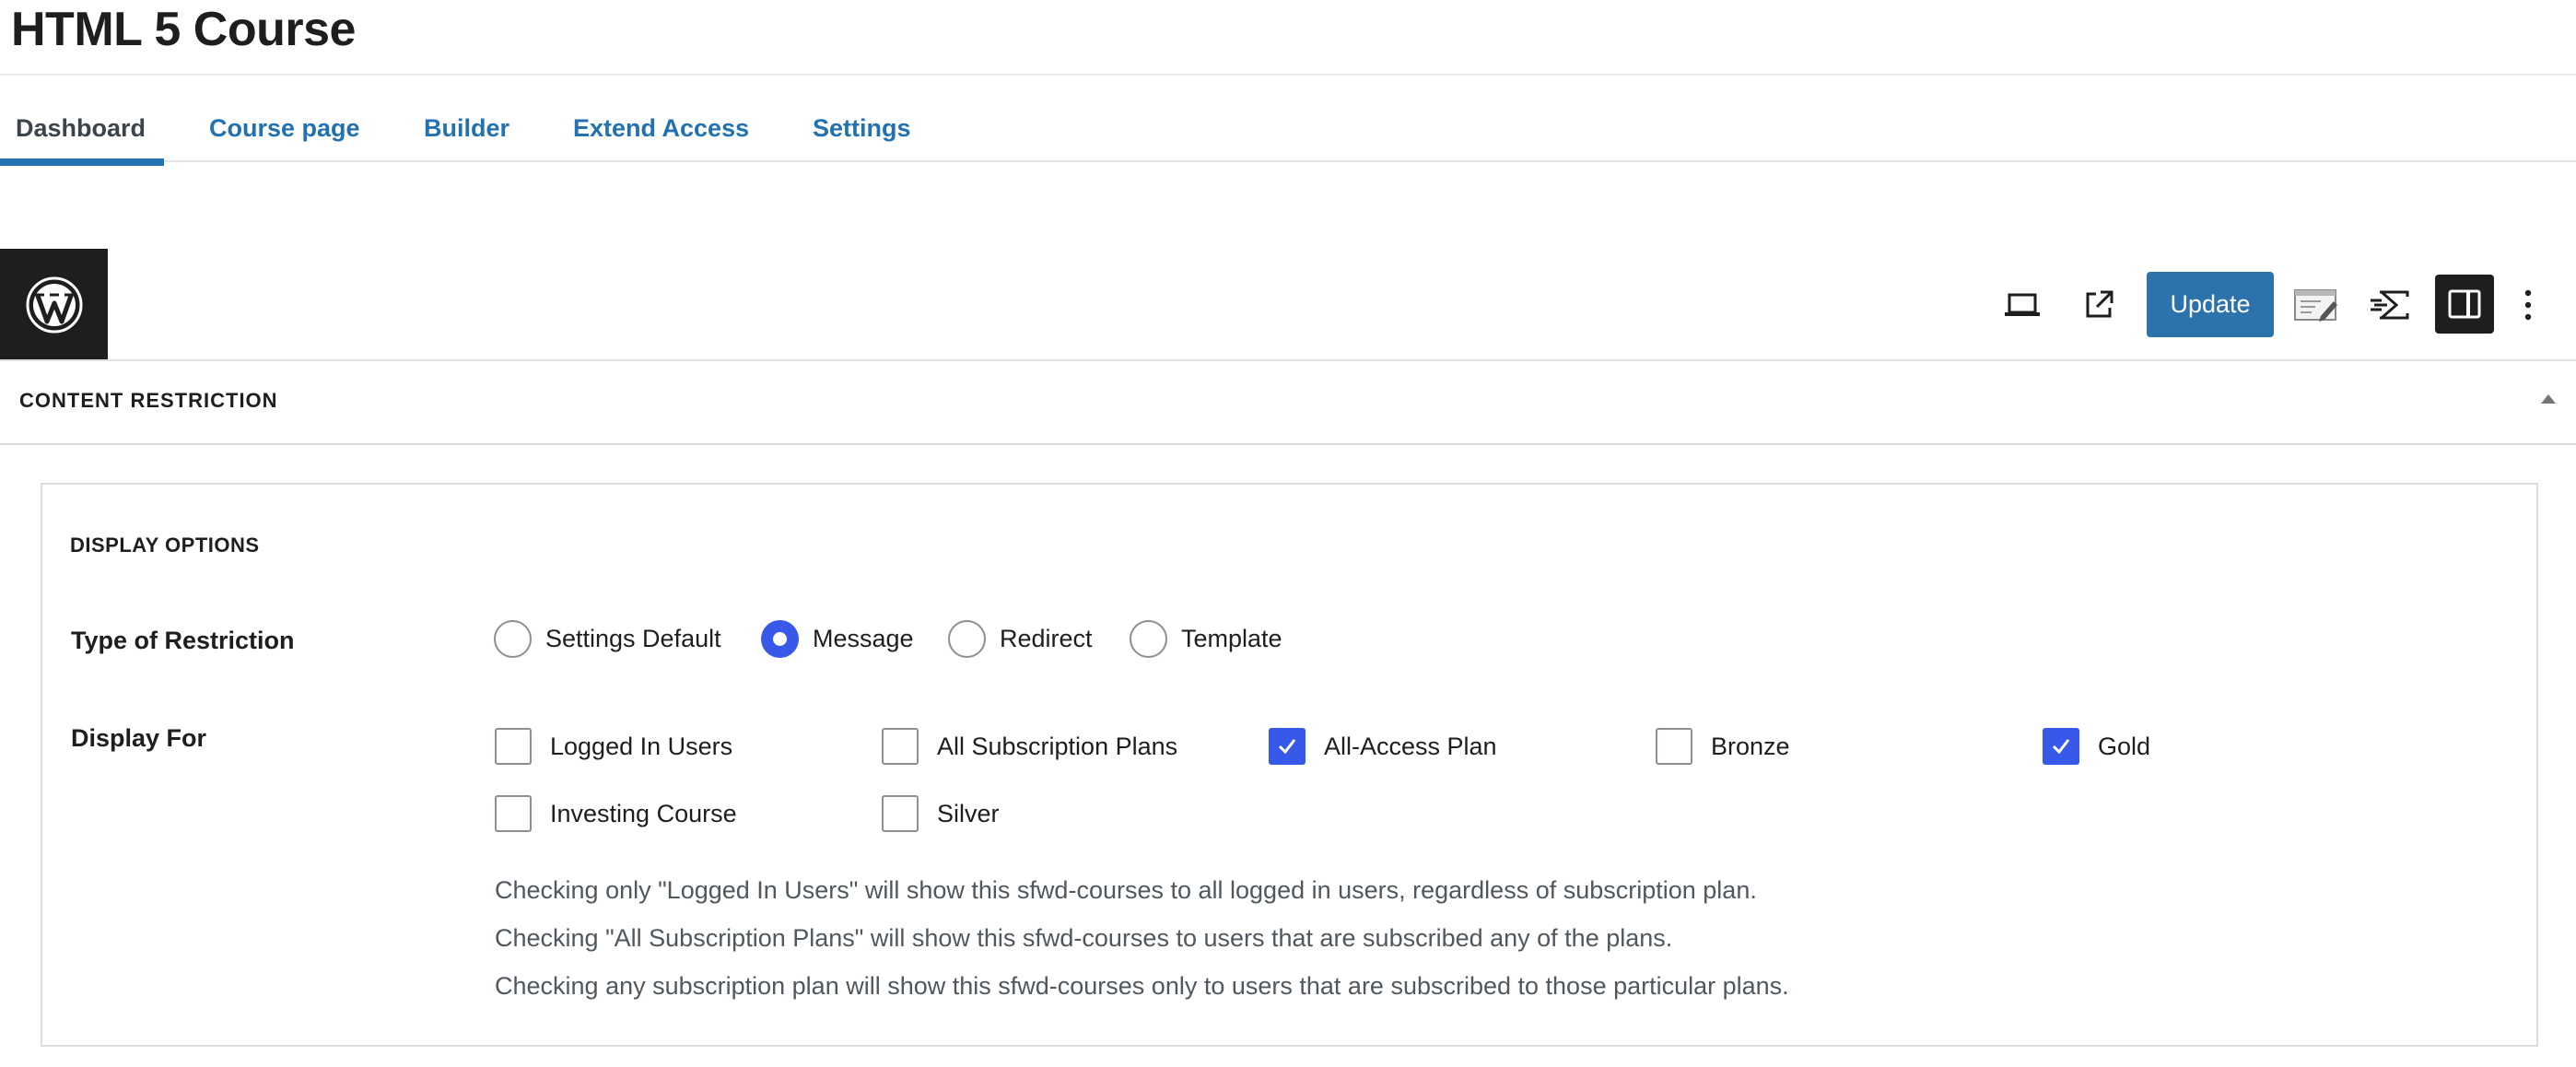 The image size is (2576, 1067). I want to click on checkbox-label: Silver, so click(968, 813).